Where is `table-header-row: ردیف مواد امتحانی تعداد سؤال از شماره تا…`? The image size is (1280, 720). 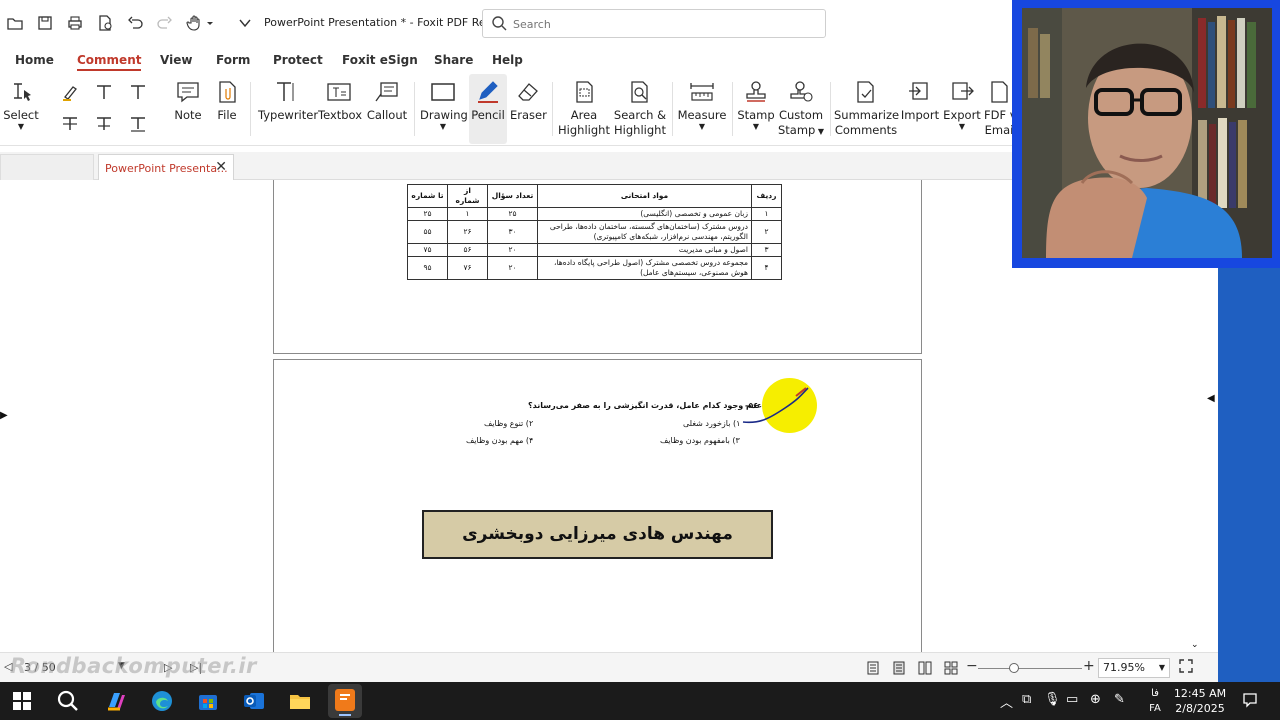 table-header-row: ردیف مواد امتحانی تعداد سؤال از شماره تا… is located at coordinates (594, 196).